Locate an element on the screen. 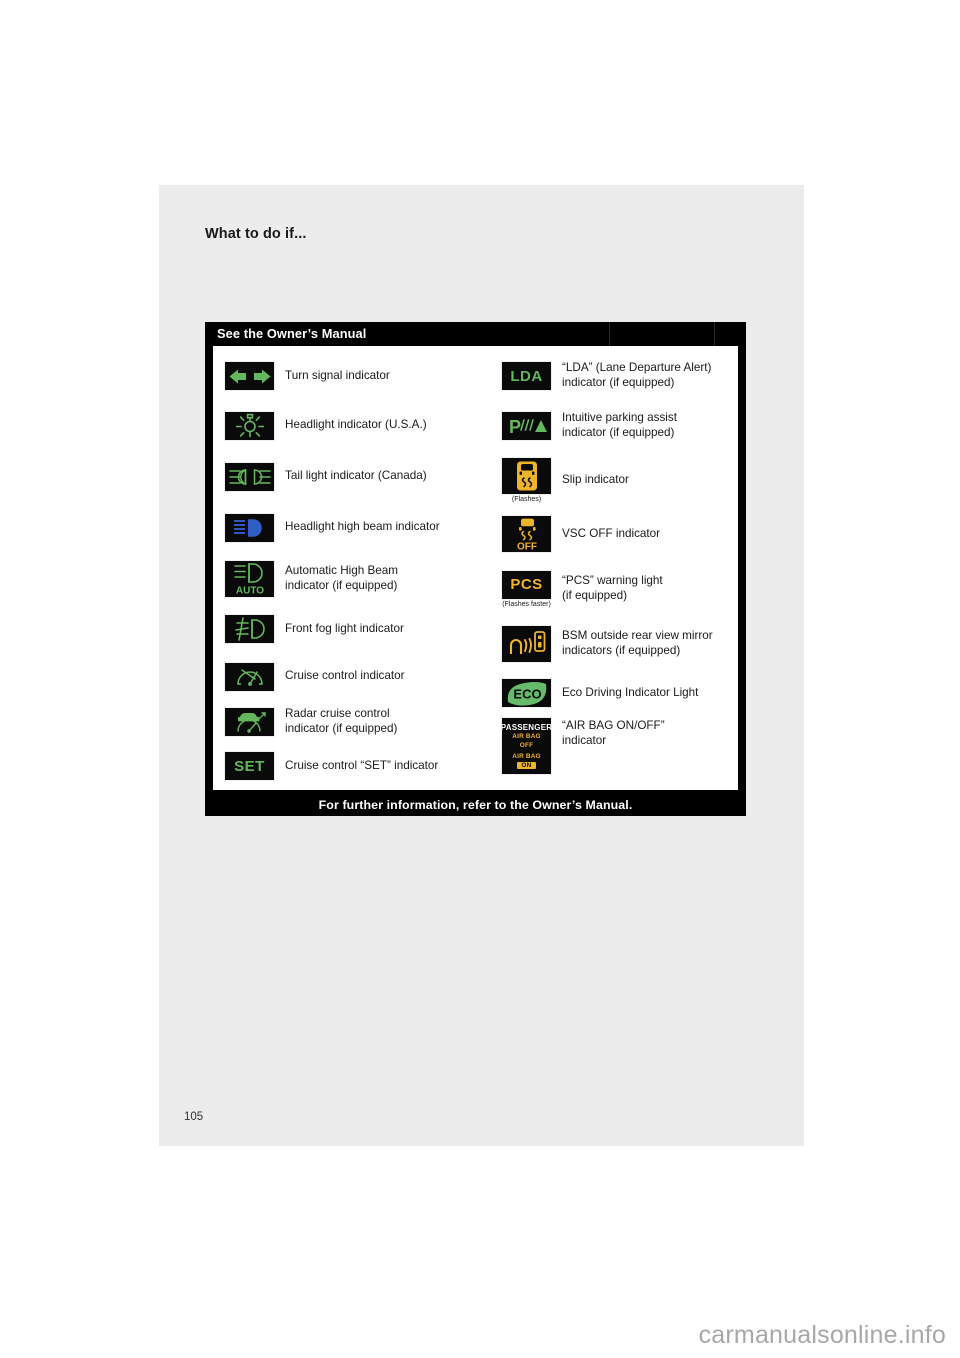  row-label: Eco Driving Indicator Light is located at coordinates (645, 693).